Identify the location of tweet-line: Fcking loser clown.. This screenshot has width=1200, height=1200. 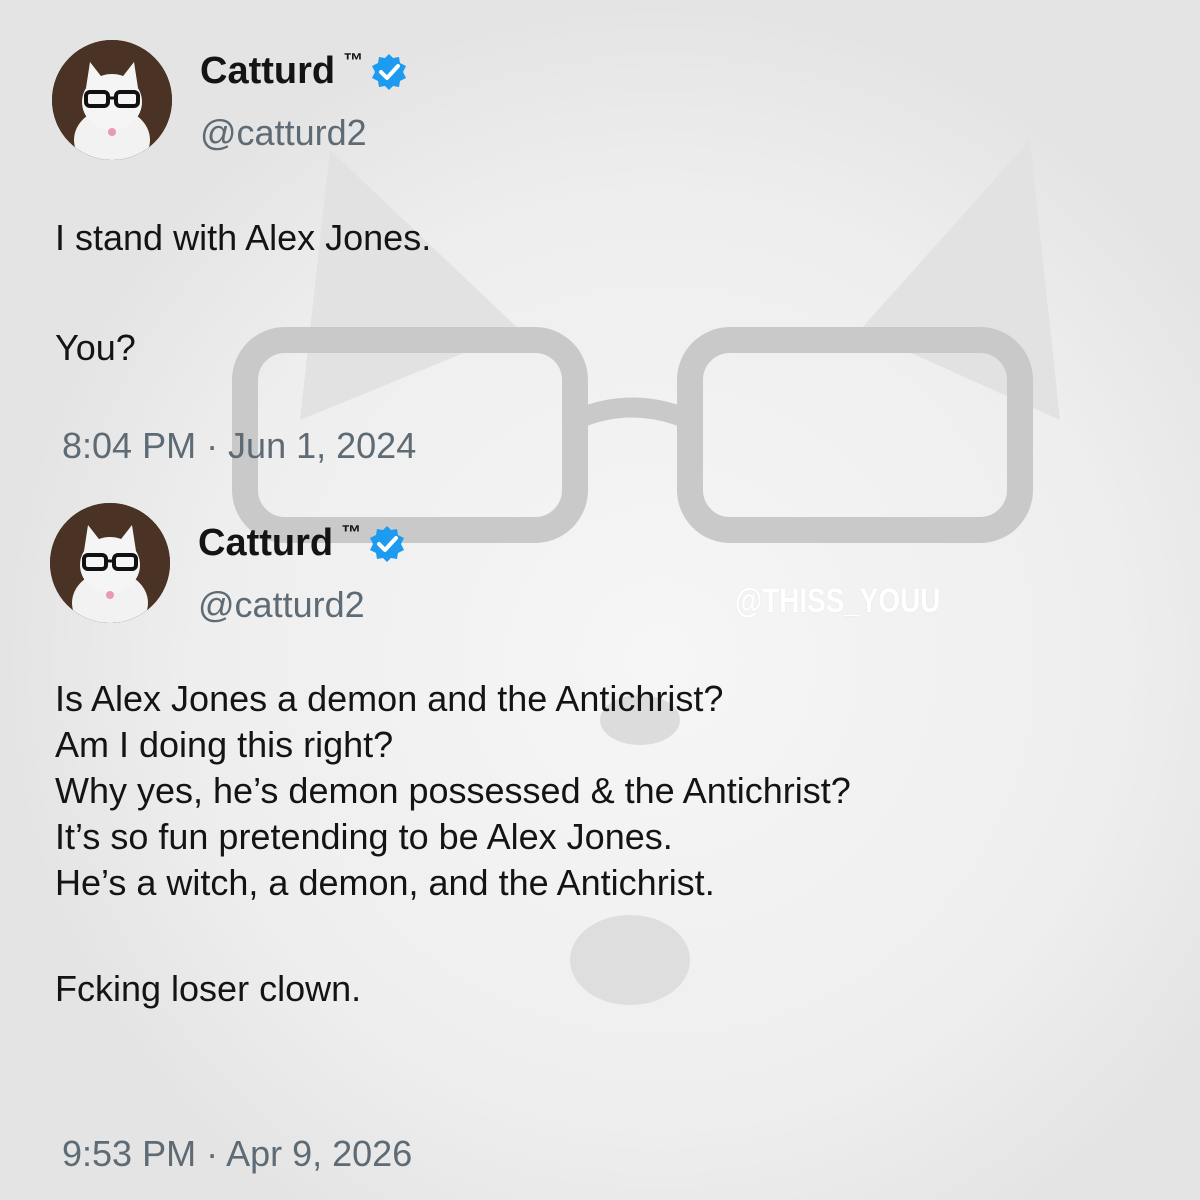
(208, 988).